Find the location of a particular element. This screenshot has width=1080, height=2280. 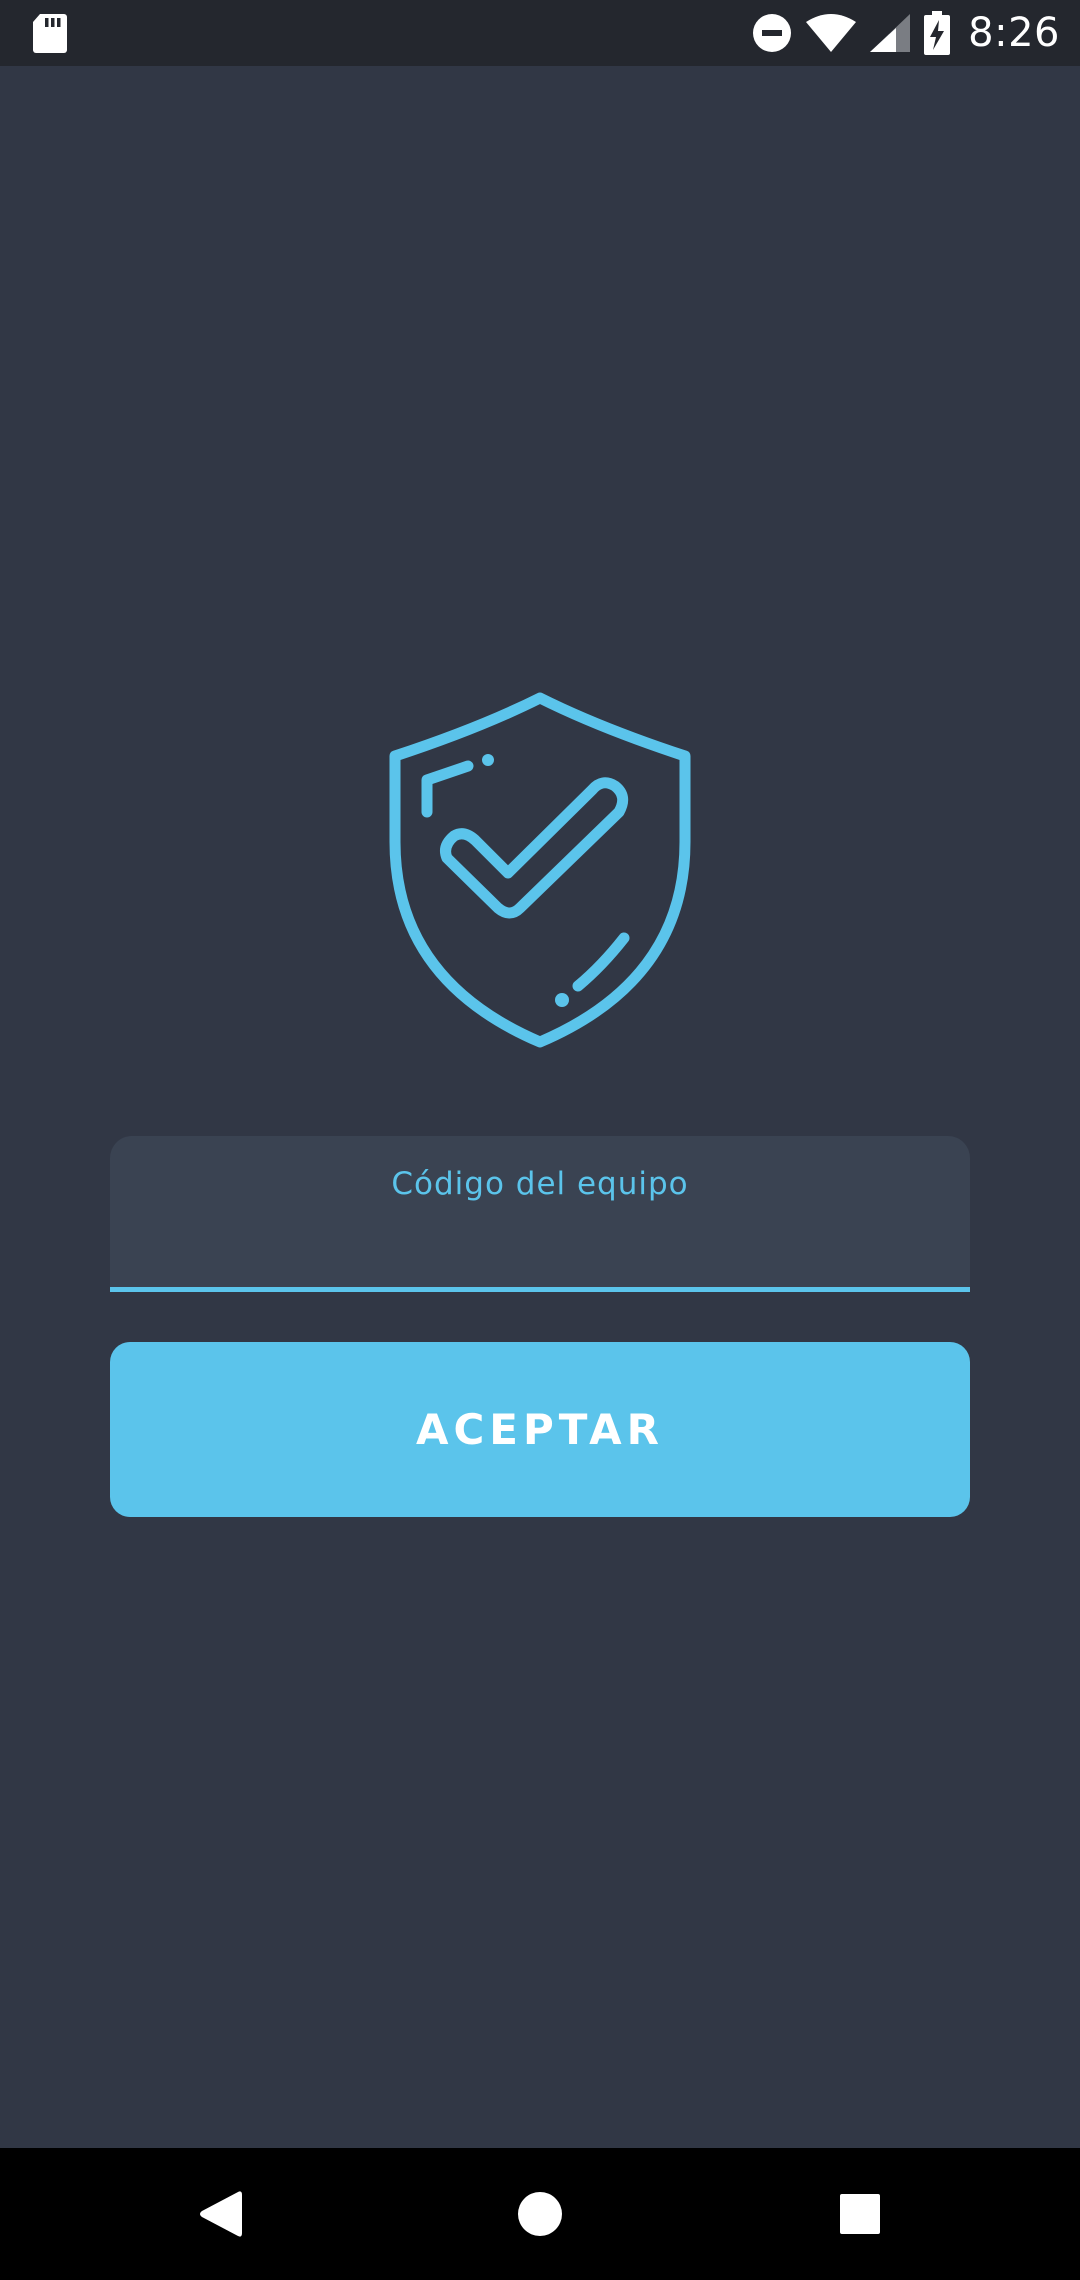

status-time: 8:26 is located at coordinates (1014, 33).